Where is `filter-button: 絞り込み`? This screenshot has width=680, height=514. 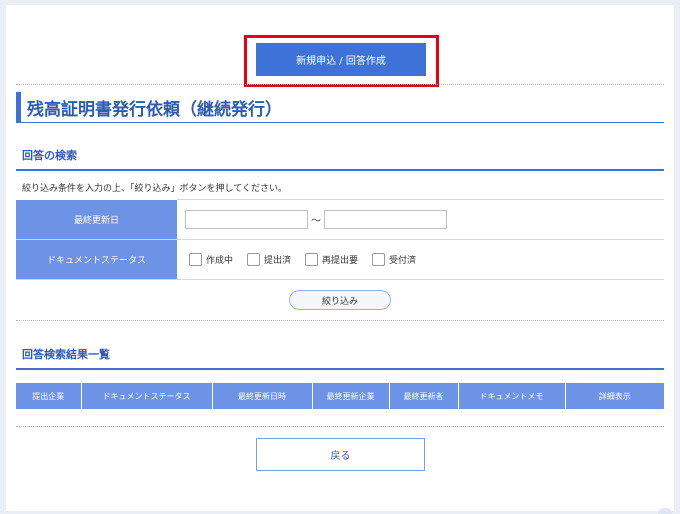
filter-button: 絞り込み is located at coordinates (340, 300).